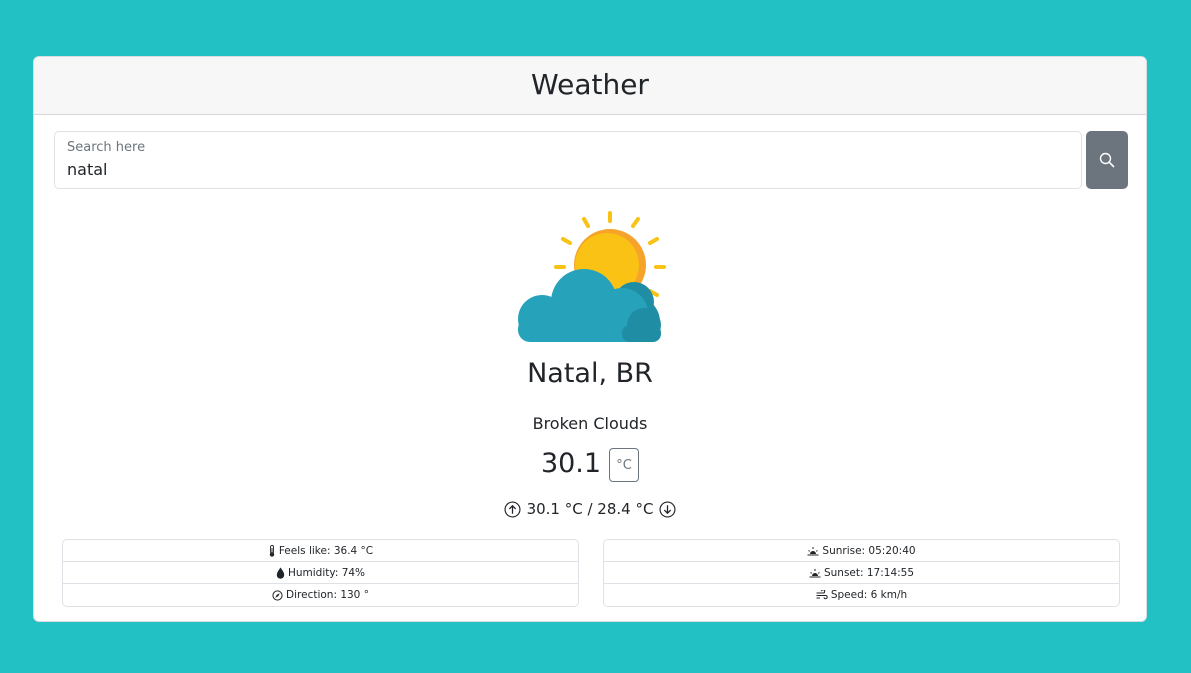 The height and width of the screenshot is (673, 1191). What do you see at coordinates (869, 595) in the screenshot?
I see `wind-speed-text: Speed: 6 km/h` at bounding box center [869, 595].